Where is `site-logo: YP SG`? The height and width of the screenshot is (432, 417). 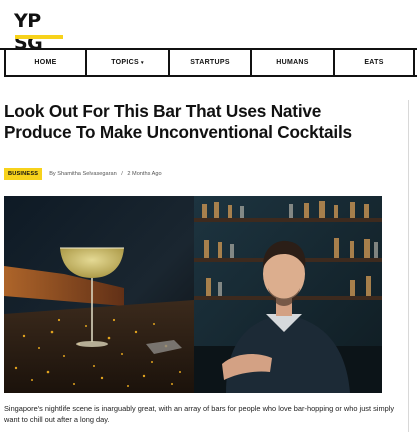
site-logo: YP SG is located at coordinates (44, 32).